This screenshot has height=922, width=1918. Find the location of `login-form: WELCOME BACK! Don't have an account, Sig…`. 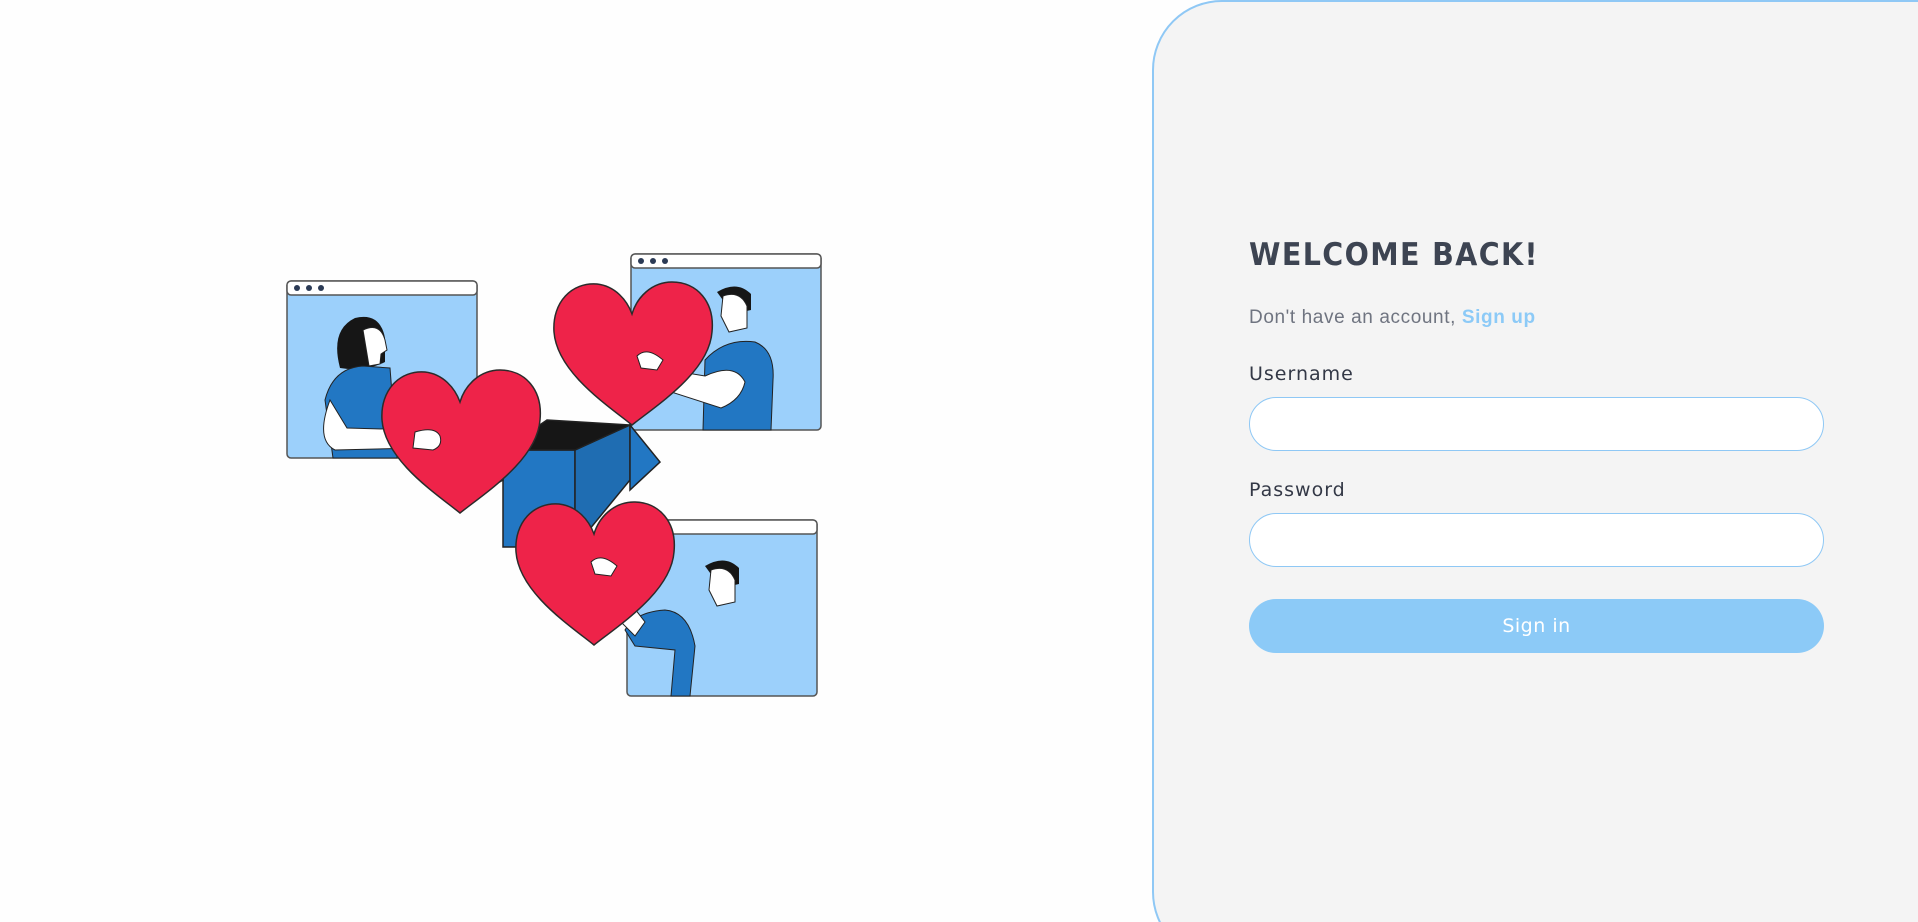

login-form: WELCOME BACK! Don't have an account, Sig… is located at coordinates (1536, 446).